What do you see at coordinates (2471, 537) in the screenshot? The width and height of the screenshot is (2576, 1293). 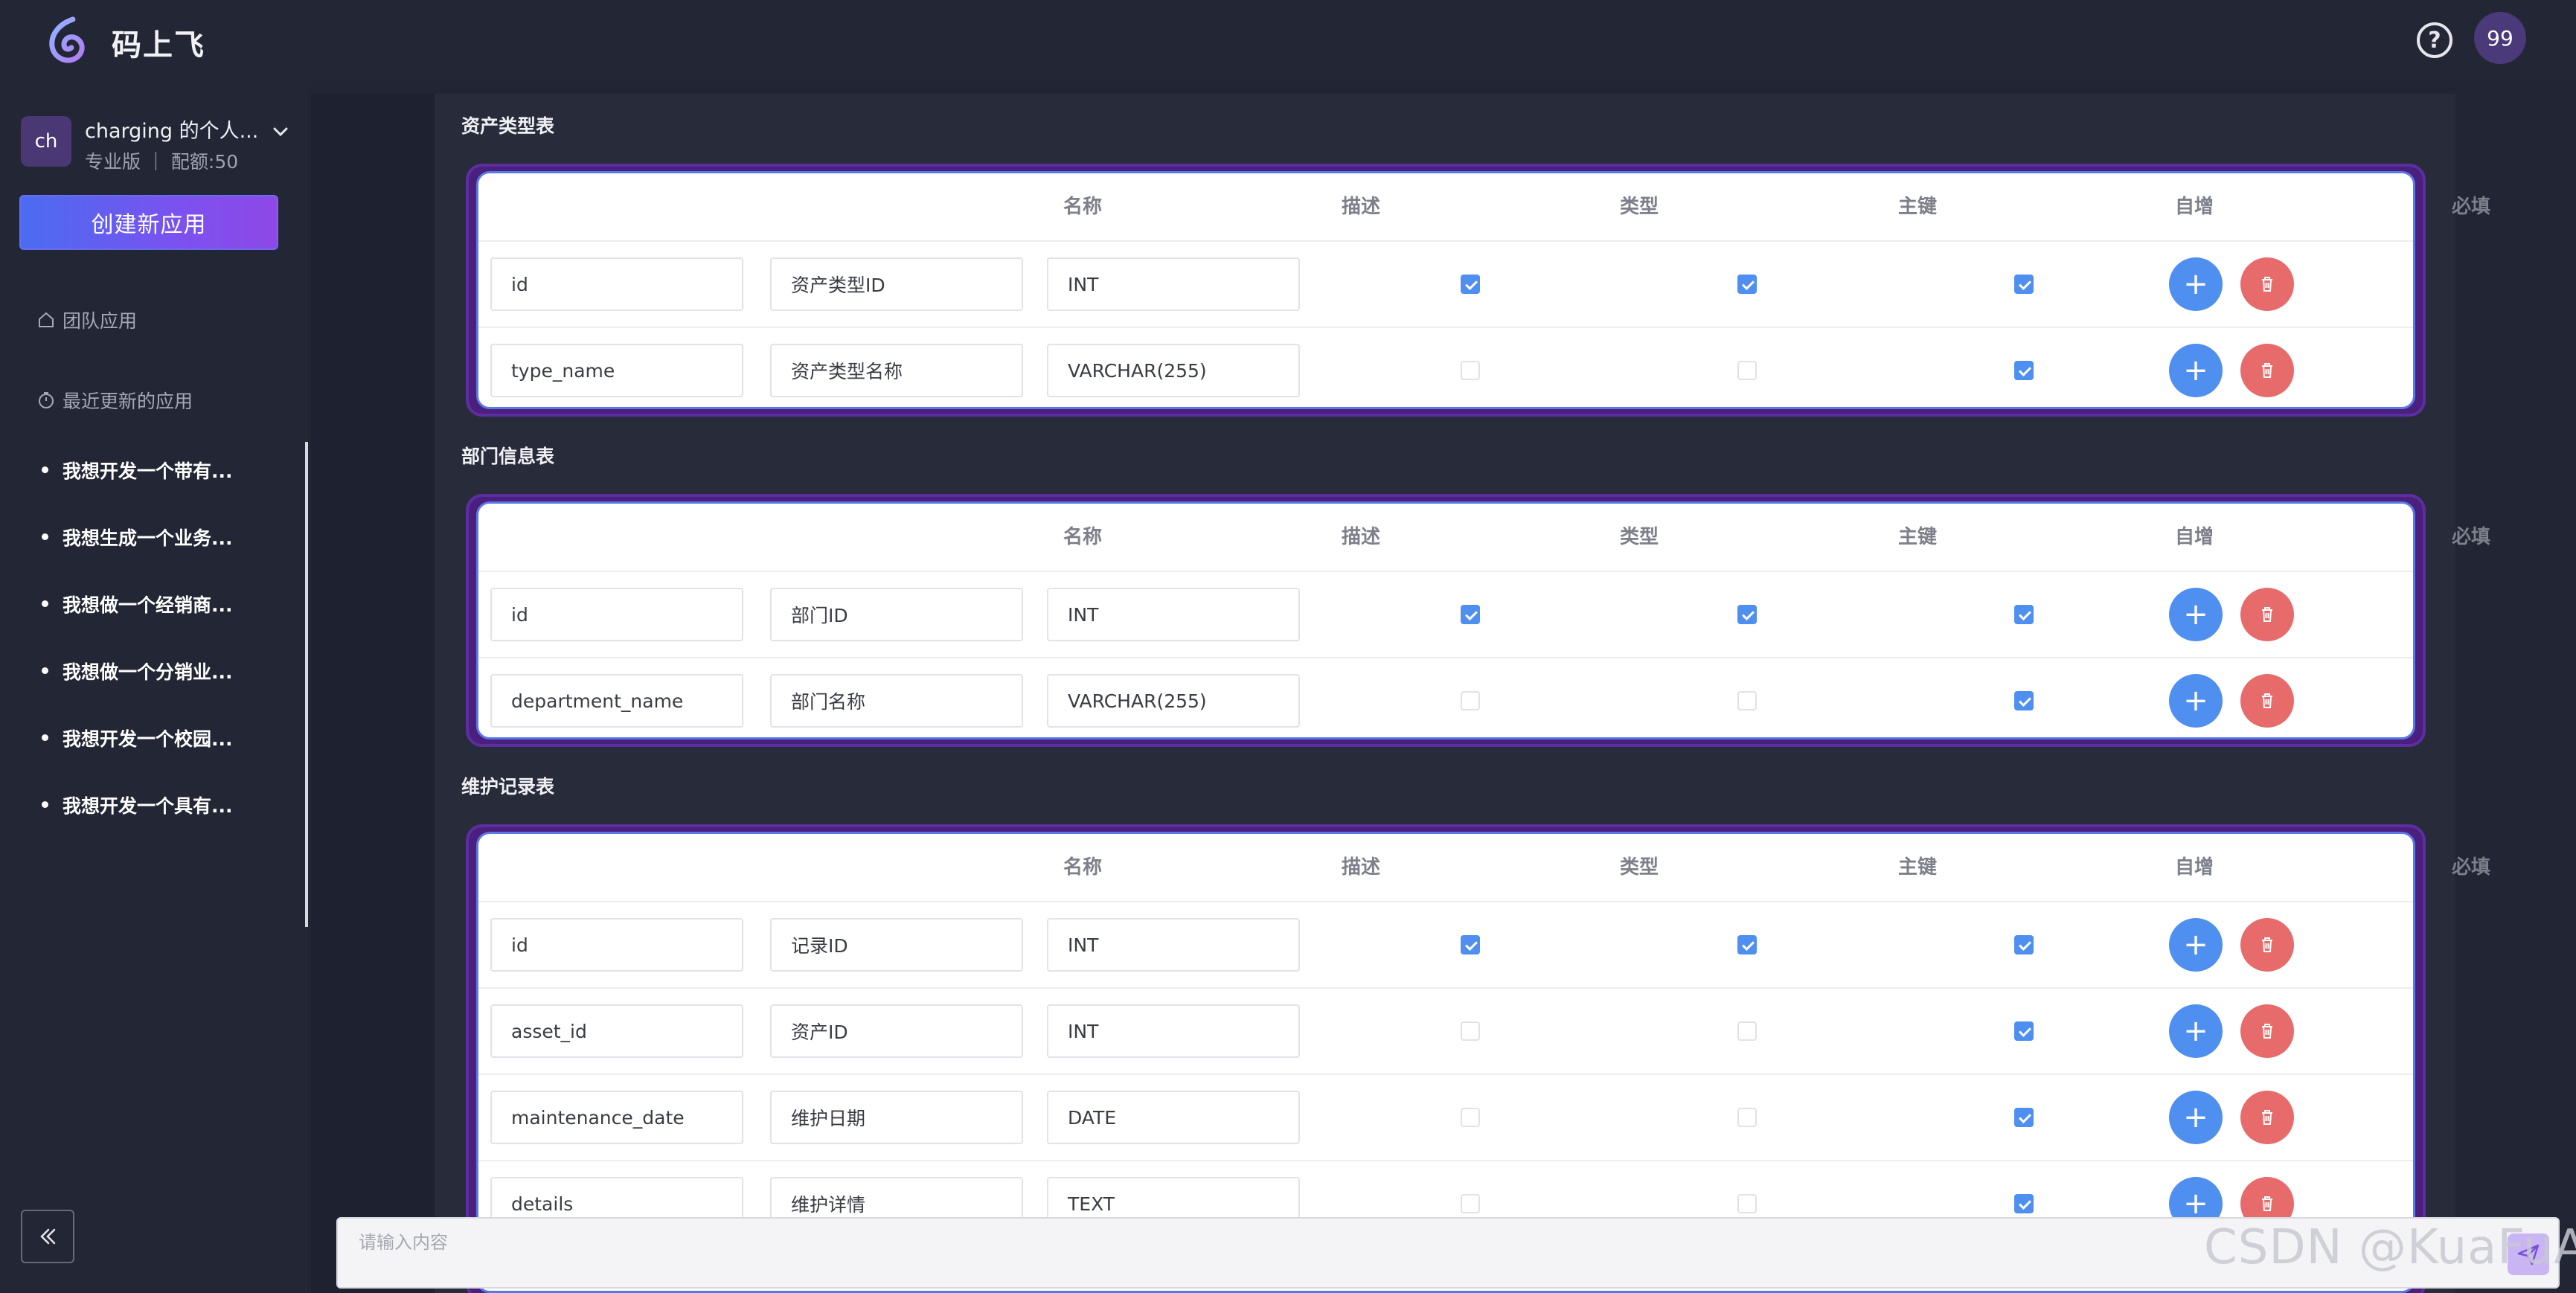 I see `header-required: 必填` at bounding box center [2471, 537].